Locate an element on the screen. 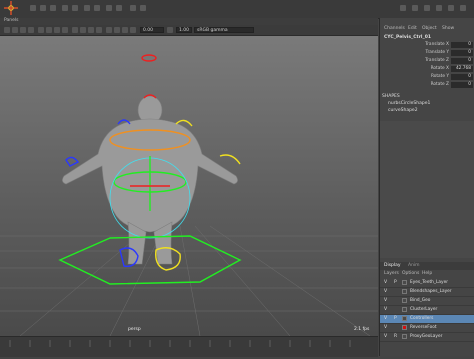  attr-translate-y: Translate Y 0 is located at coordinates (427, 53).